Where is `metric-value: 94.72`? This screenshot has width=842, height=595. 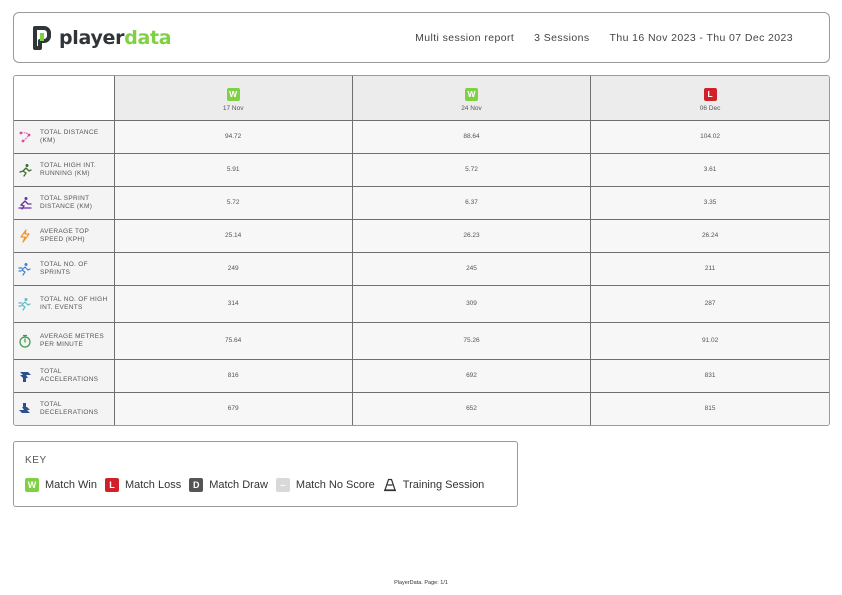 metric-value: 94.72 is located at coordinates (233, 136).